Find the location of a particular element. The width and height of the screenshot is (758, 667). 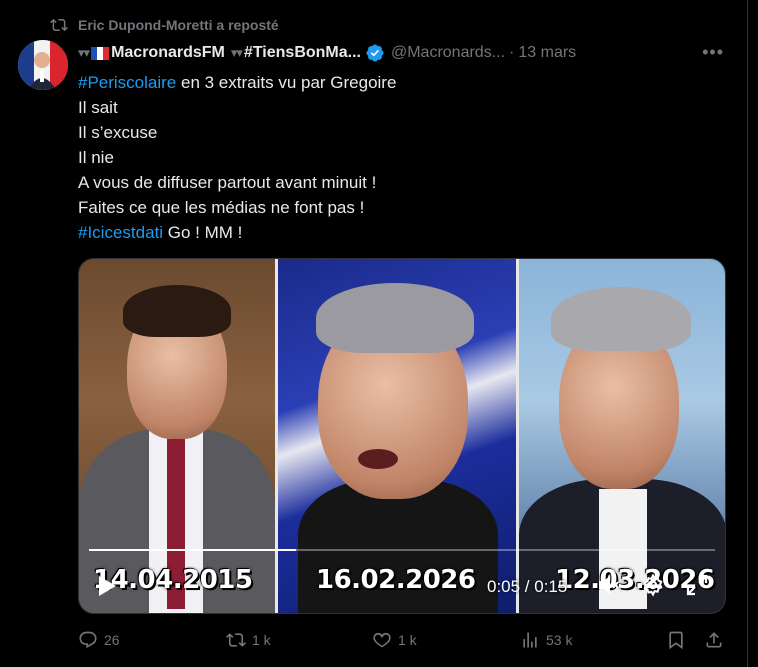

views-icon is located at coordinates (530, 640).